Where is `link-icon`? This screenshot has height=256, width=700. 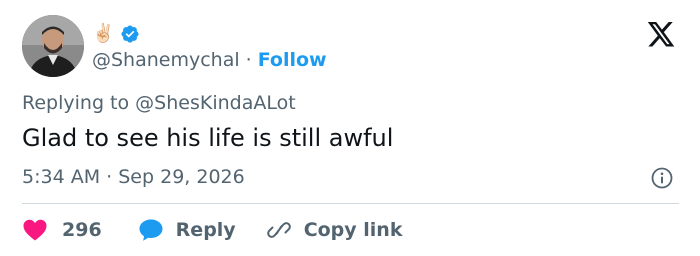
link-icon is located at coordinates (279, 230).